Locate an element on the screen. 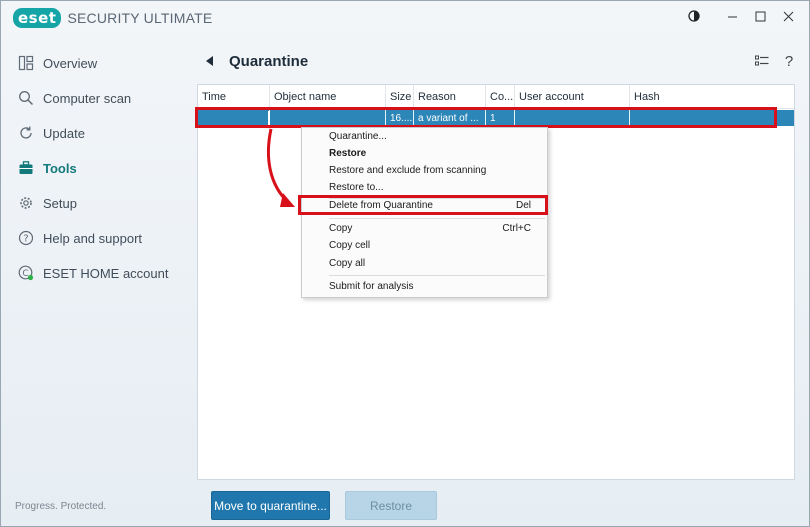  app-logo: eset SECURITY ULTIMATE is located at coordinates (112, 18).